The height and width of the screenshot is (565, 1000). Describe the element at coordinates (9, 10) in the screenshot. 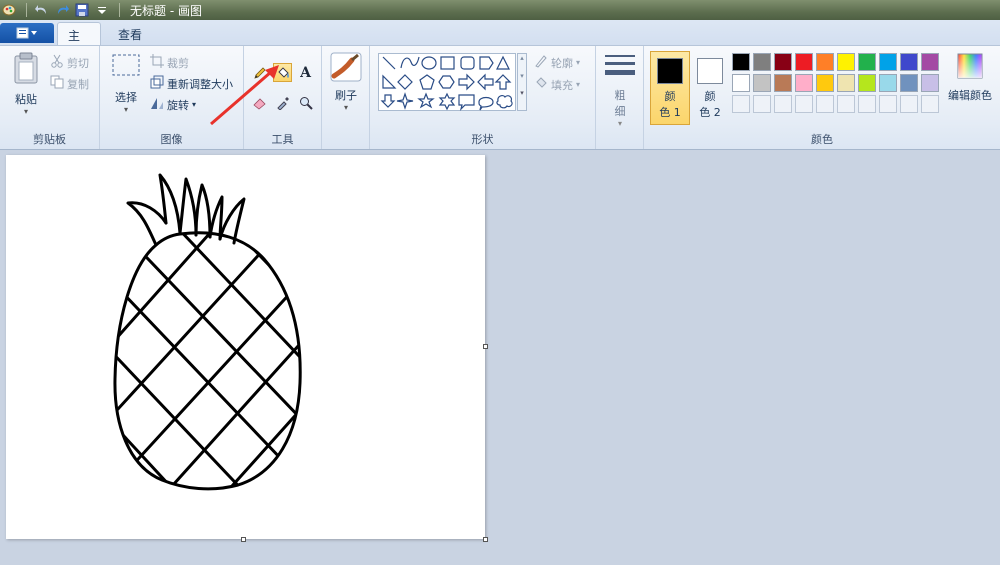

I see `paint-app-icon` at that location.